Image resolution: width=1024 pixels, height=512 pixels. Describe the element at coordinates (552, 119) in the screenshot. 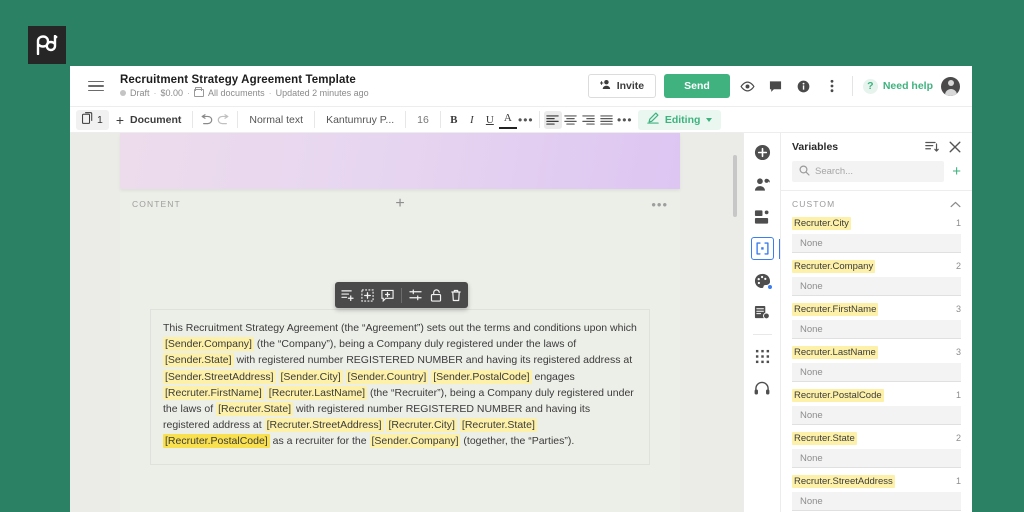

I see `align-left-button` at that location.